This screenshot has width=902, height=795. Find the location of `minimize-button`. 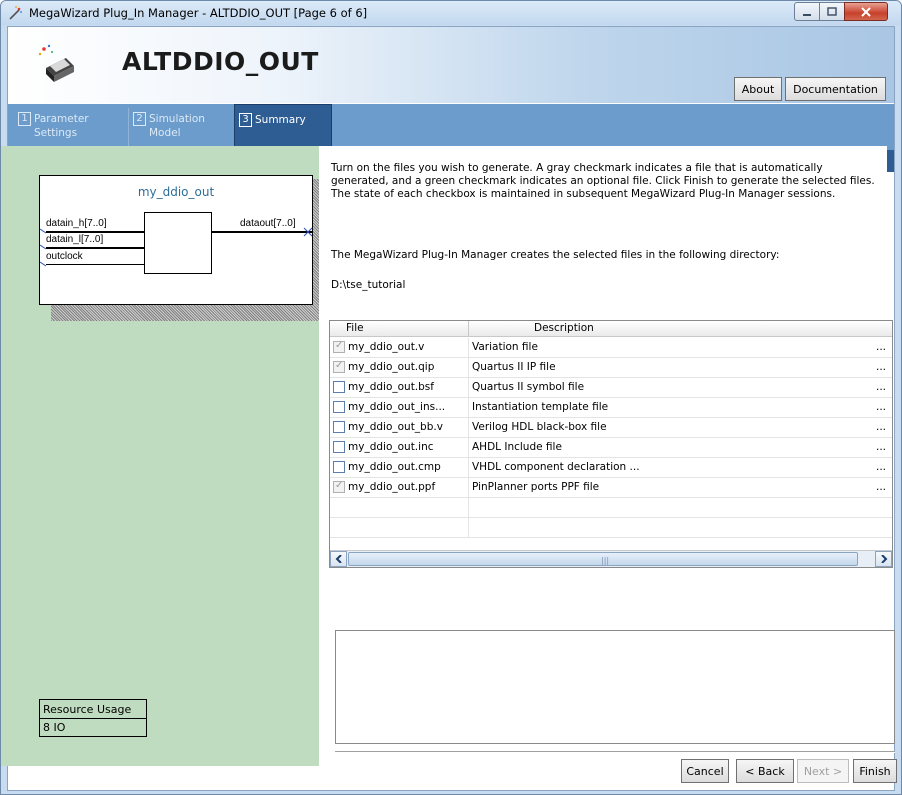

minimize-button is located at coordinates (807, 11).